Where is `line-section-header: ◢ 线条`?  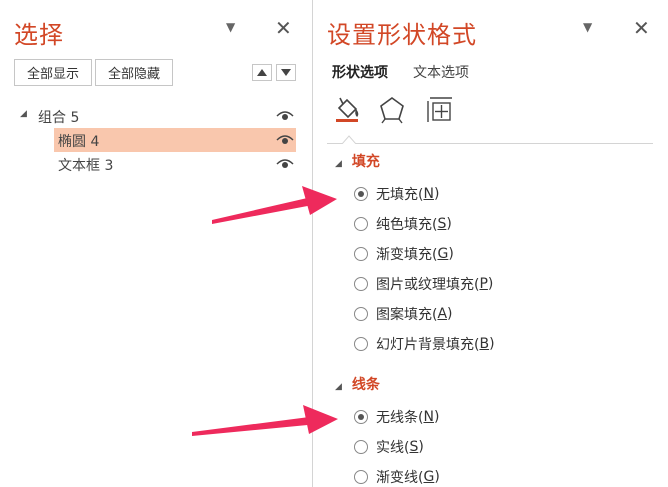
line-section-header: ◢ 线条 is located at coordinates (357, 384).